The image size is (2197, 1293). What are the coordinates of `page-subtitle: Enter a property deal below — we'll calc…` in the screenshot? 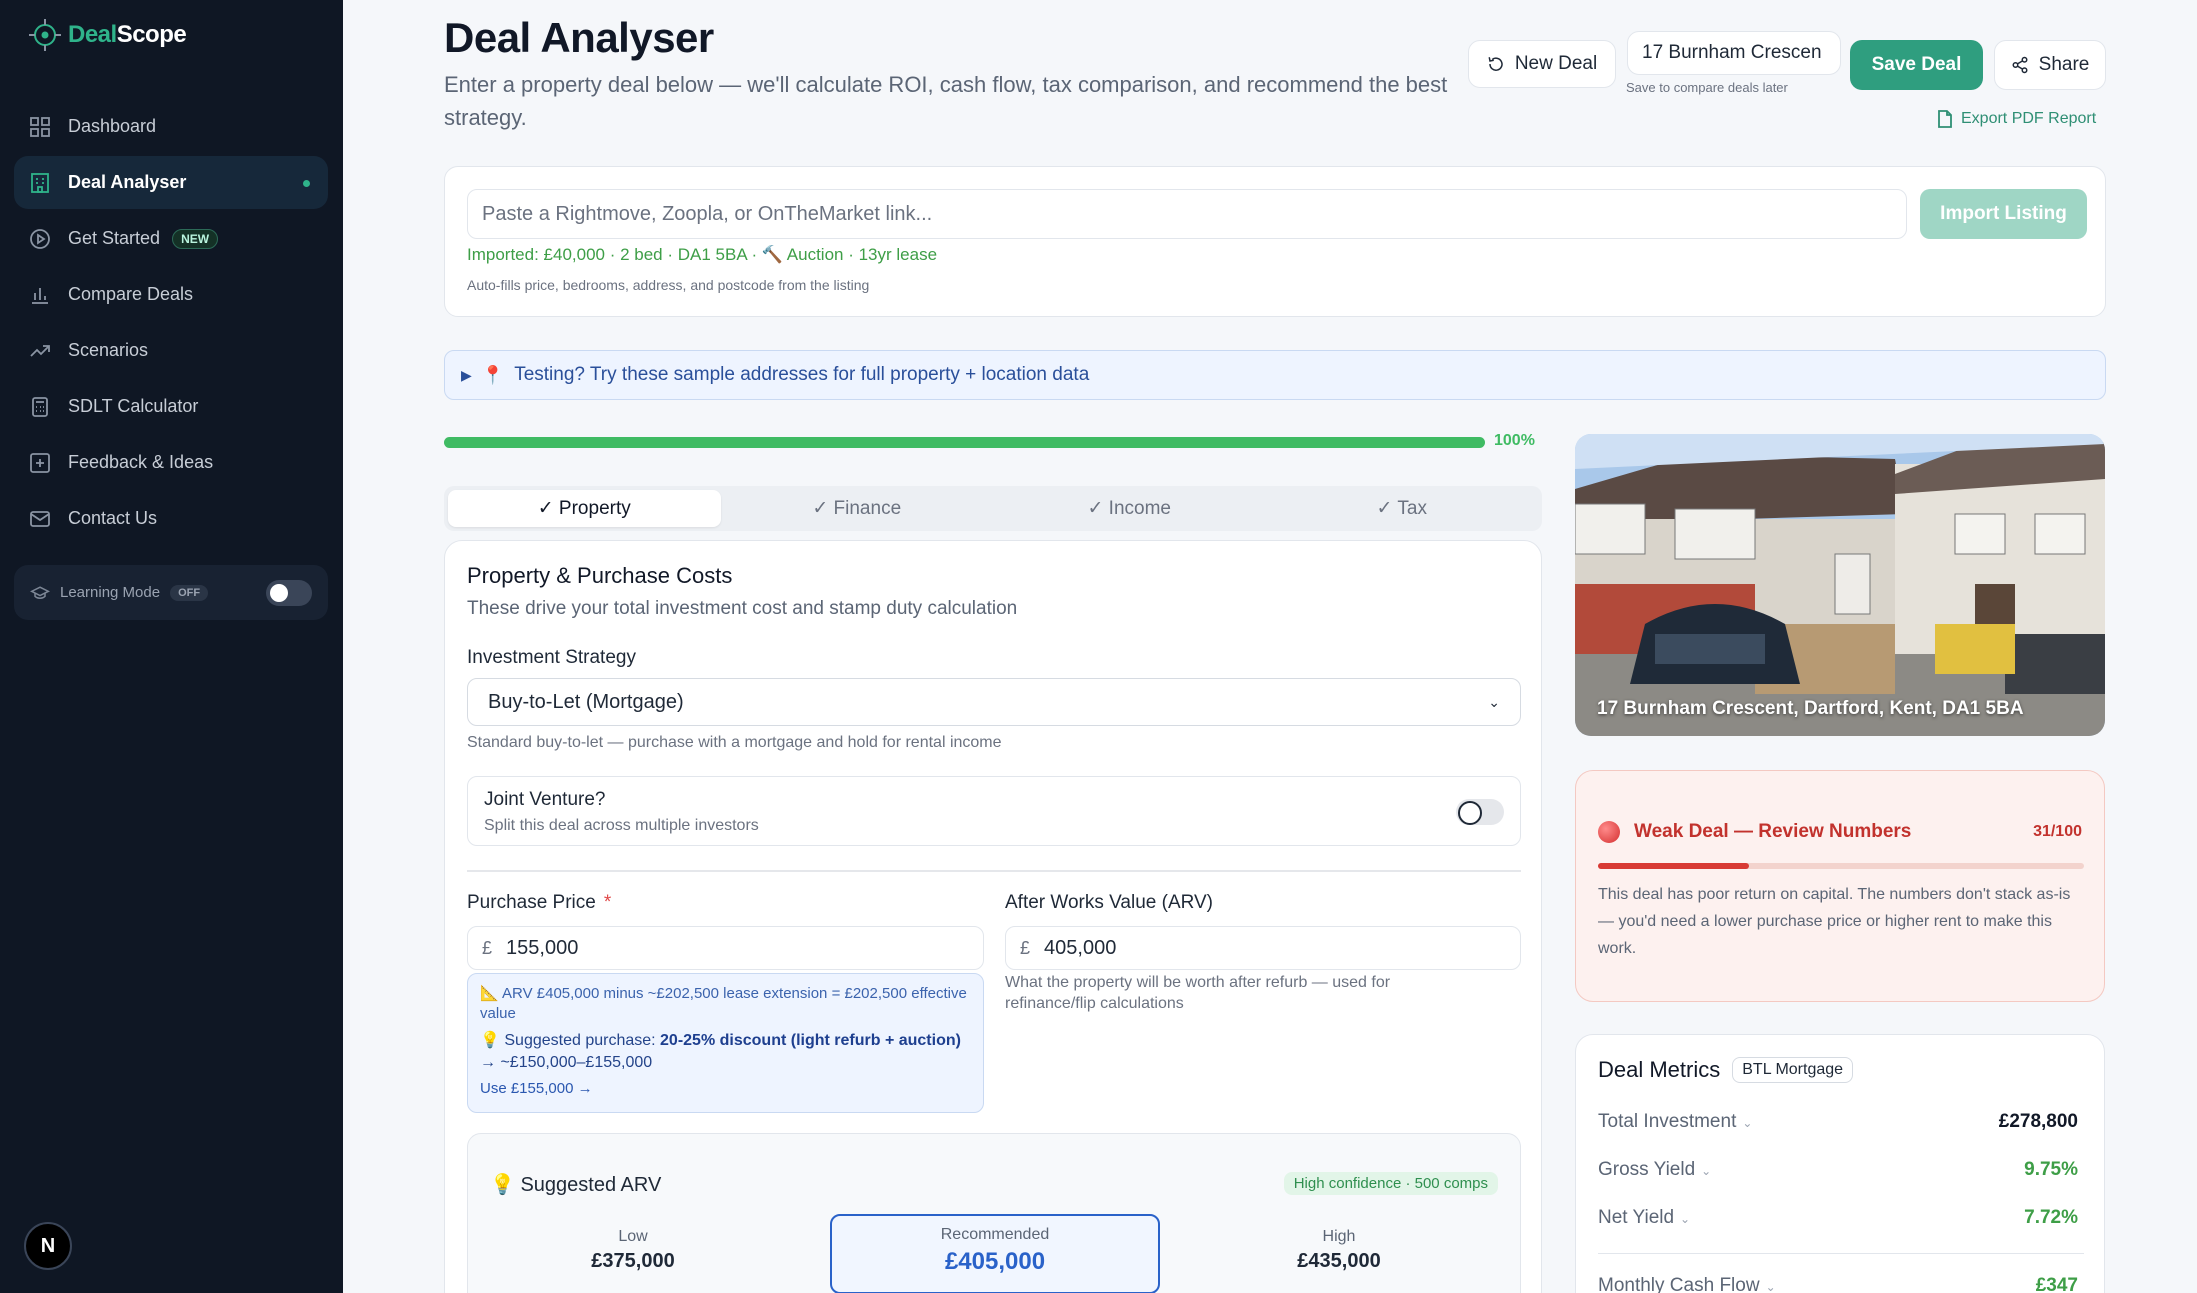 It's located at (946, 101).